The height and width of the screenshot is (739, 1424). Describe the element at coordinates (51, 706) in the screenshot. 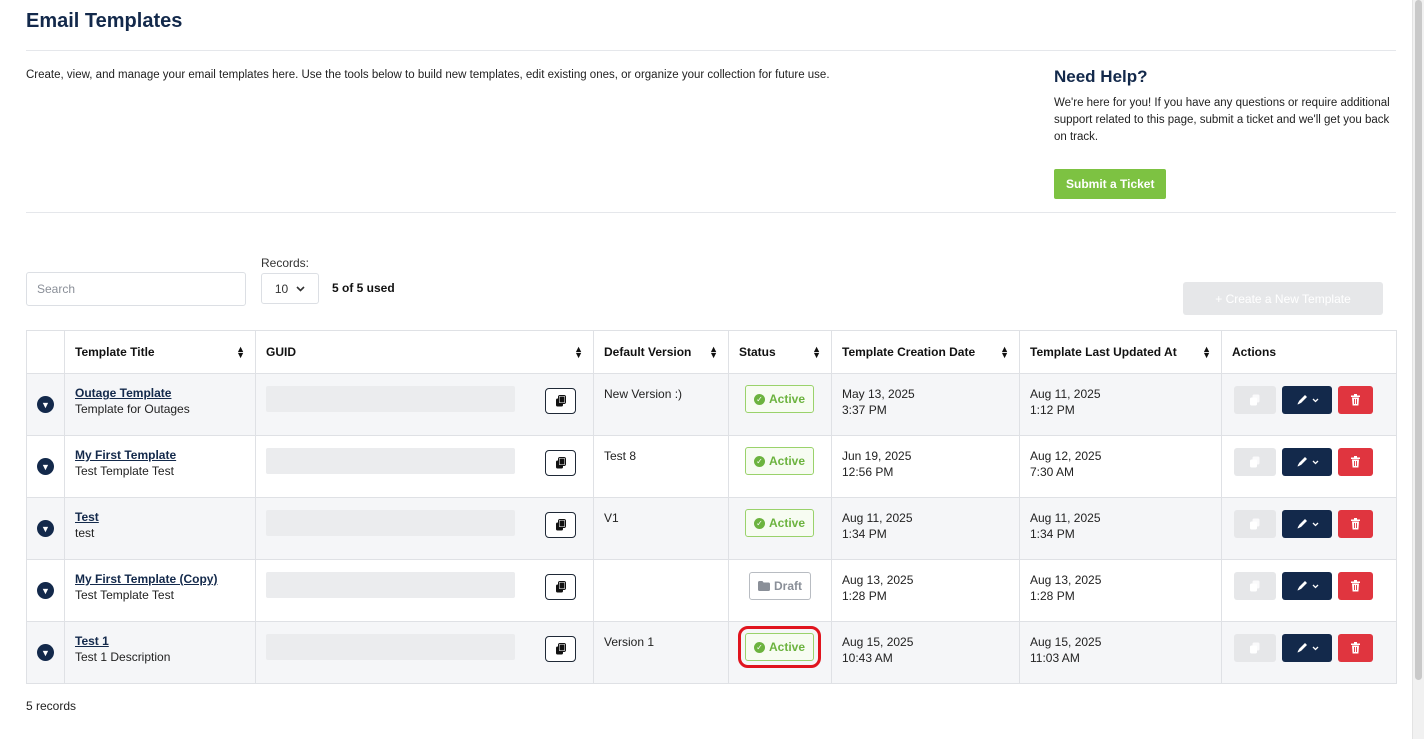

I see `records-count: 5 records` at that location.